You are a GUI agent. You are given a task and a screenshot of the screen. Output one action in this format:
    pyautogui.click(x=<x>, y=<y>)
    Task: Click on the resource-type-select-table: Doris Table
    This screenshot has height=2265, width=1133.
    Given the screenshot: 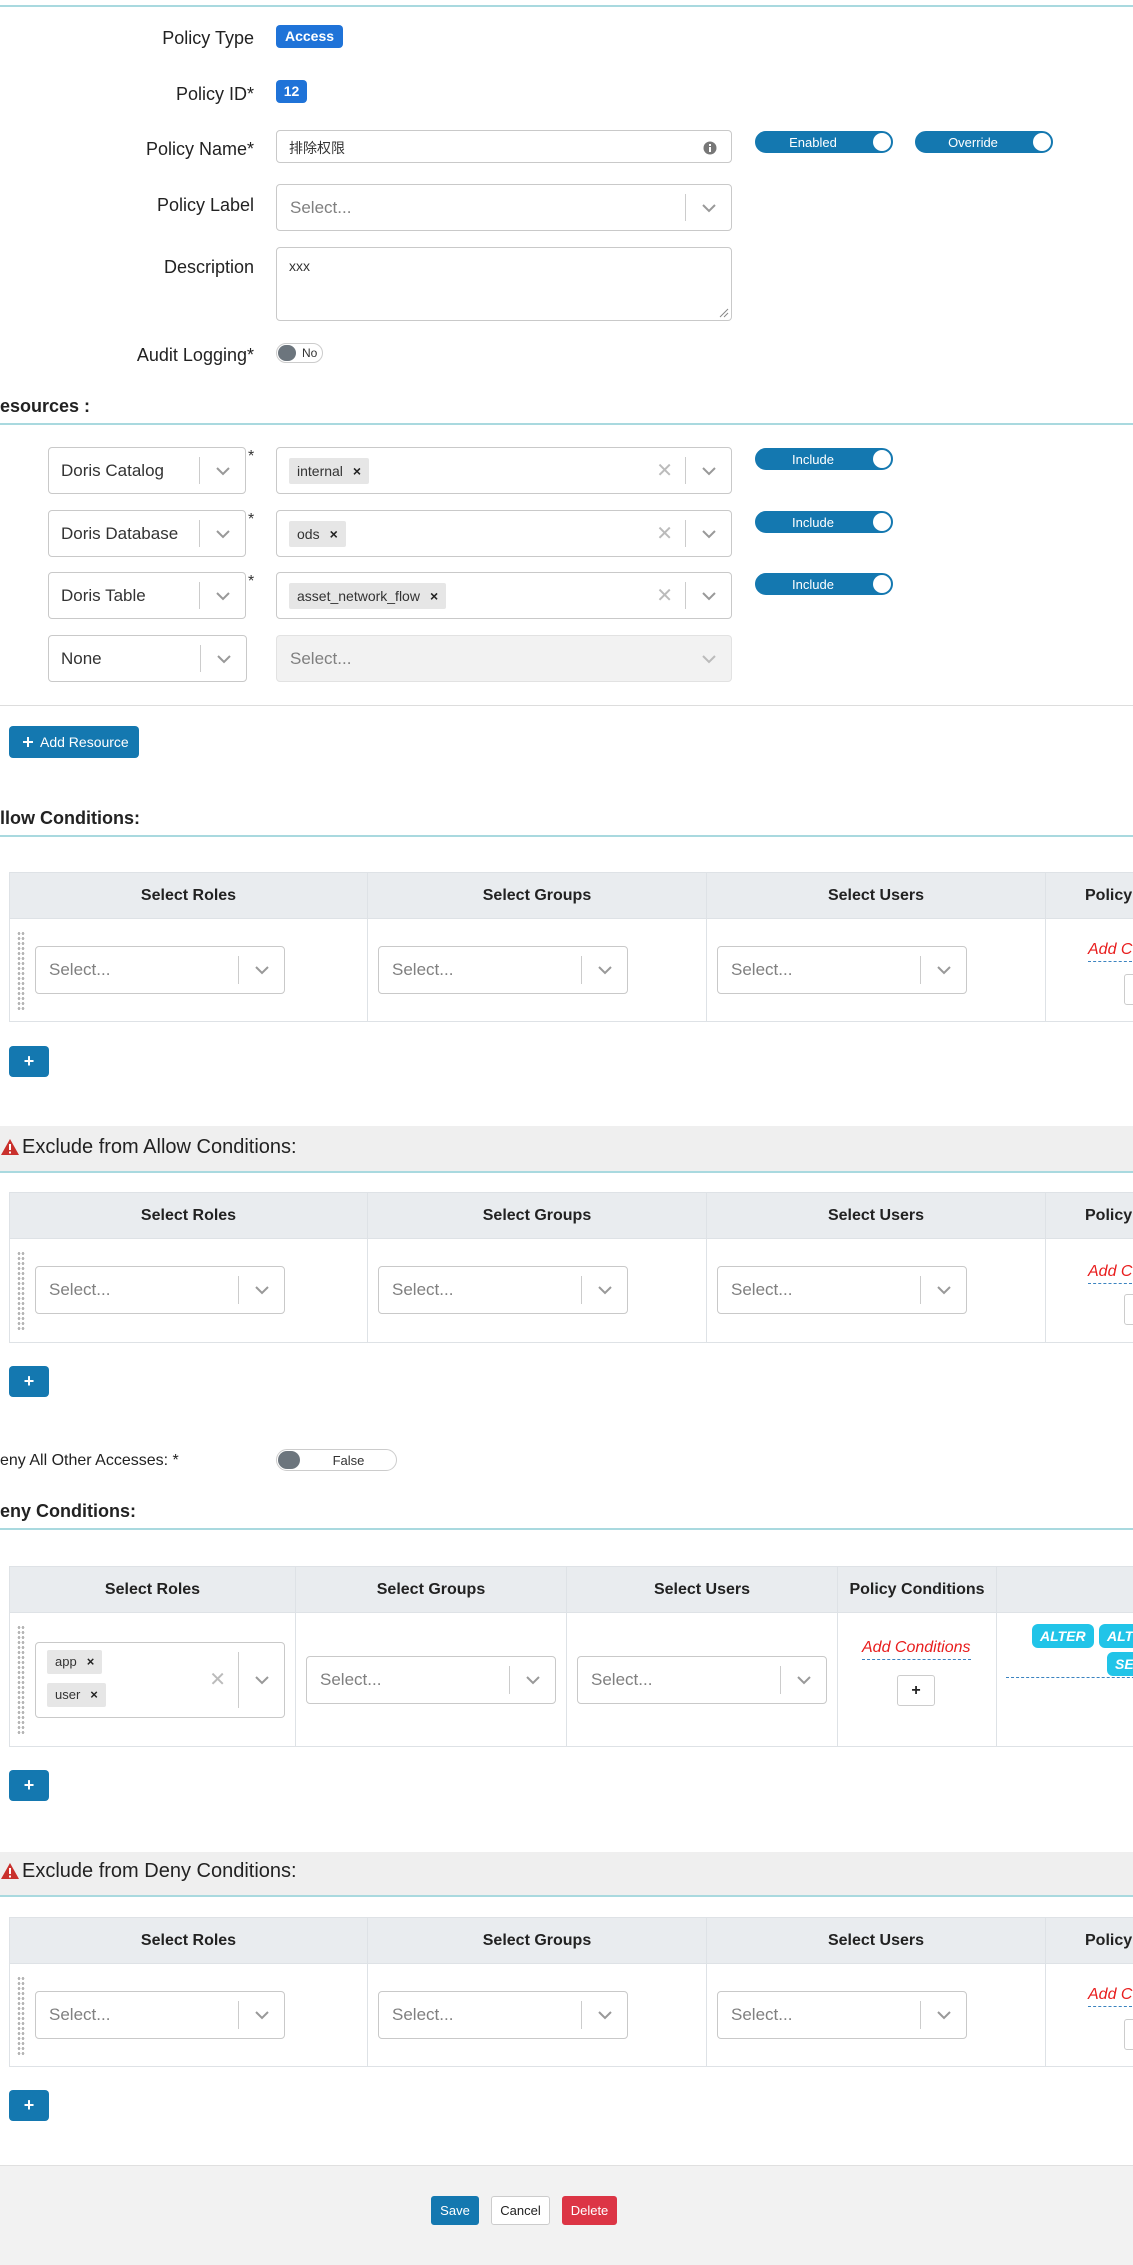 What is the action you would take?
    pyautogui.click(x=147, y=595)
    